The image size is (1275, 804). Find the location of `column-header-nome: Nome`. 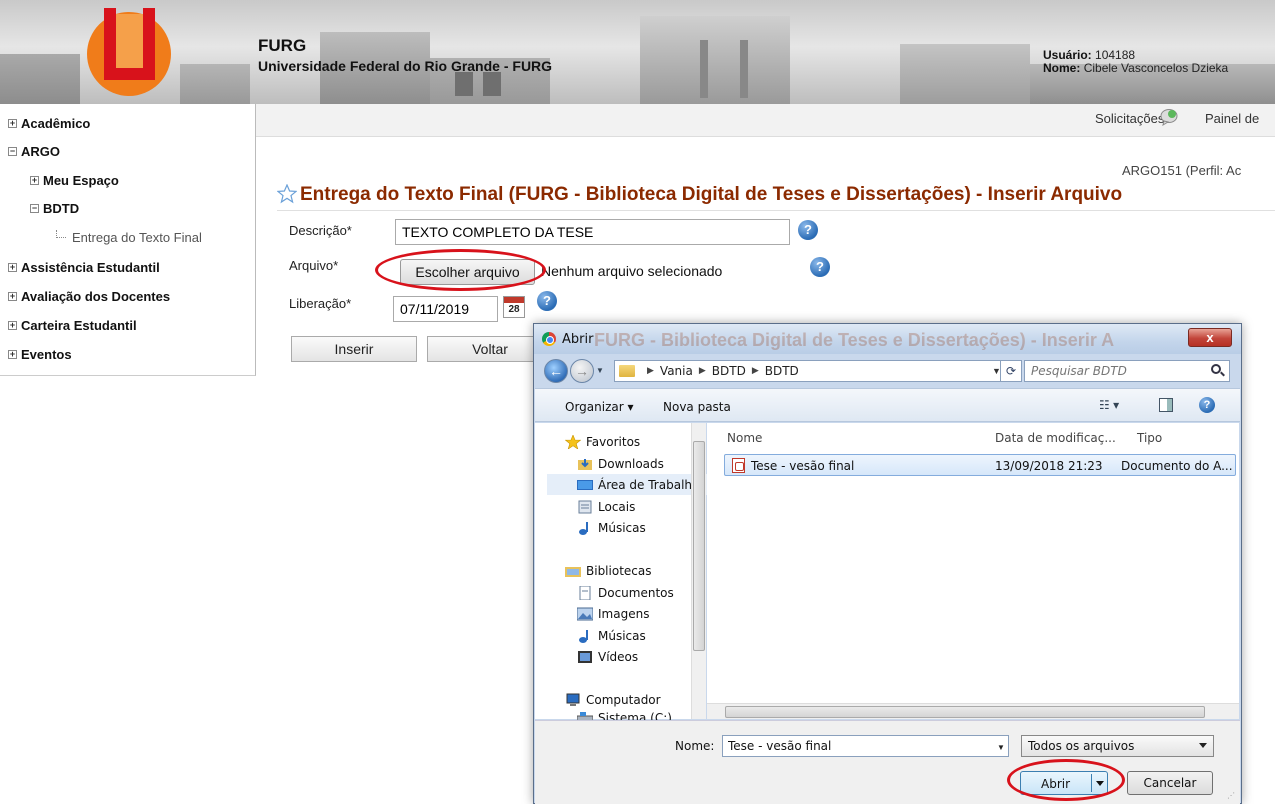

column-header-nome: Nome is located at coordinates (744, 438).